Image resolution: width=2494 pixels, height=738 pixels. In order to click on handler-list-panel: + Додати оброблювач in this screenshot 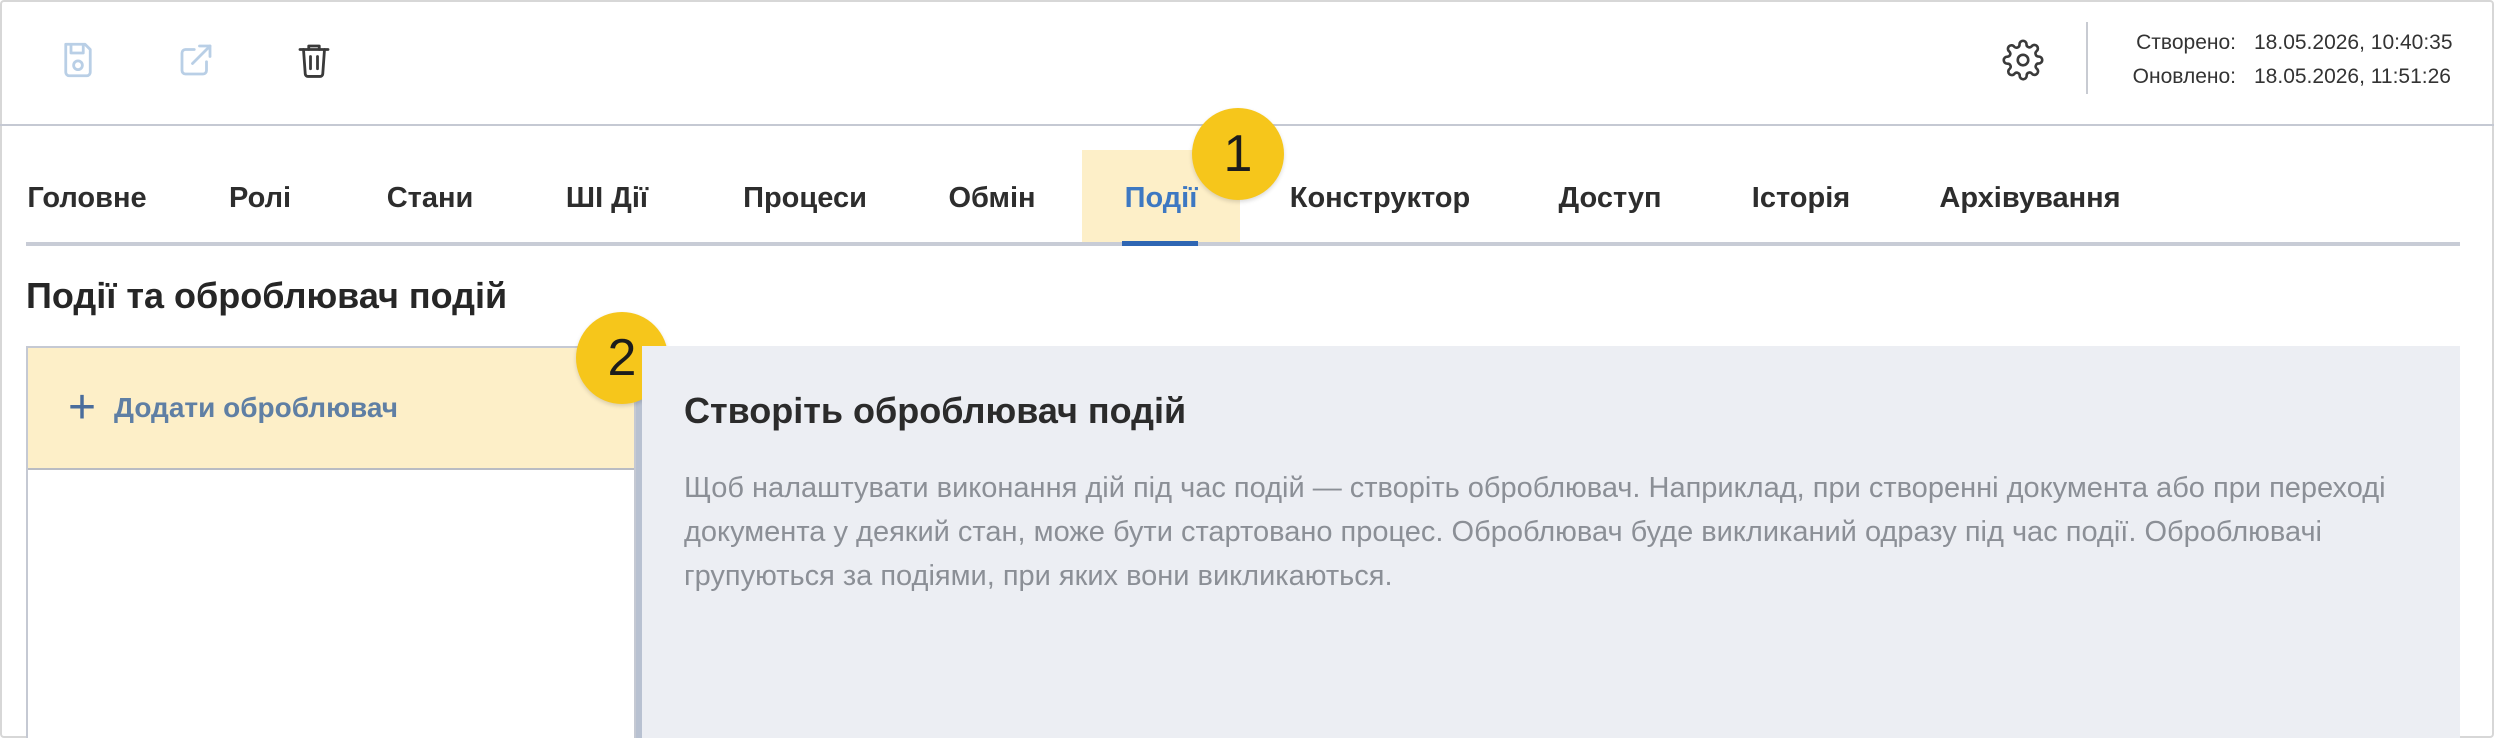, I will do `click(331, 542)`.